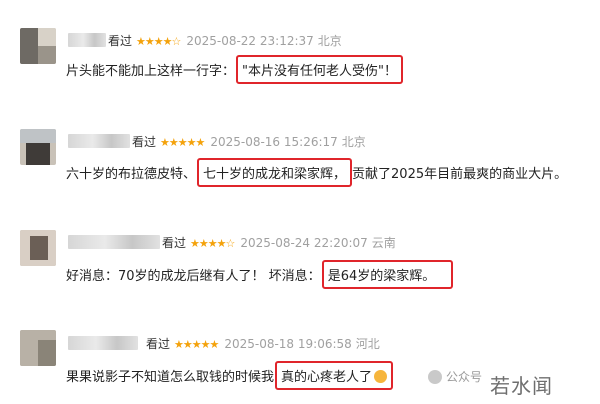  What do you see at coordinates (390, 71) in the screenshot?
I see `review-text-after: ！` at bounding box center [390, 71].